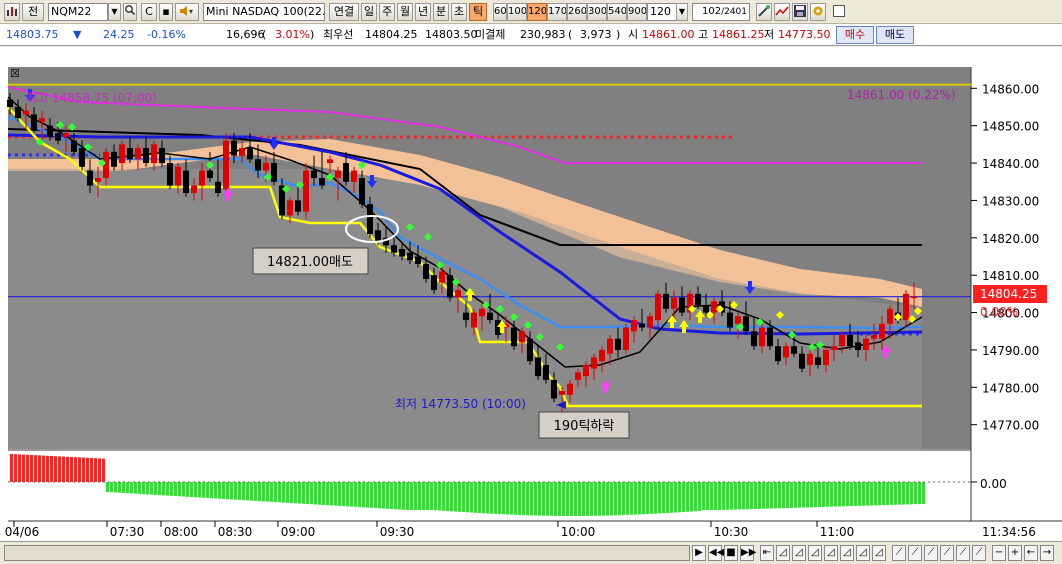  I want to click on draw-icon-3: ⟋, so click(931, 553).